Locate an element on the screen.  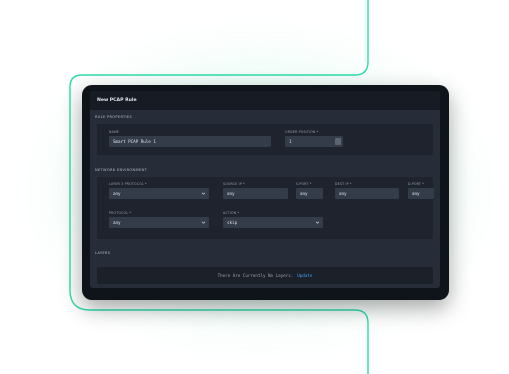
update-link: Update is located at coordinates (304, 275).